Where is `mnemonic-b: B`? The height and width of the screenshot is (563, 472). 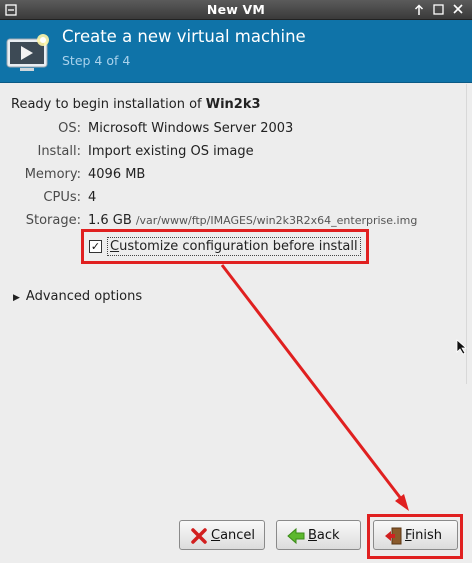
mnemonic-b: B is located at coordinates (312, 535).